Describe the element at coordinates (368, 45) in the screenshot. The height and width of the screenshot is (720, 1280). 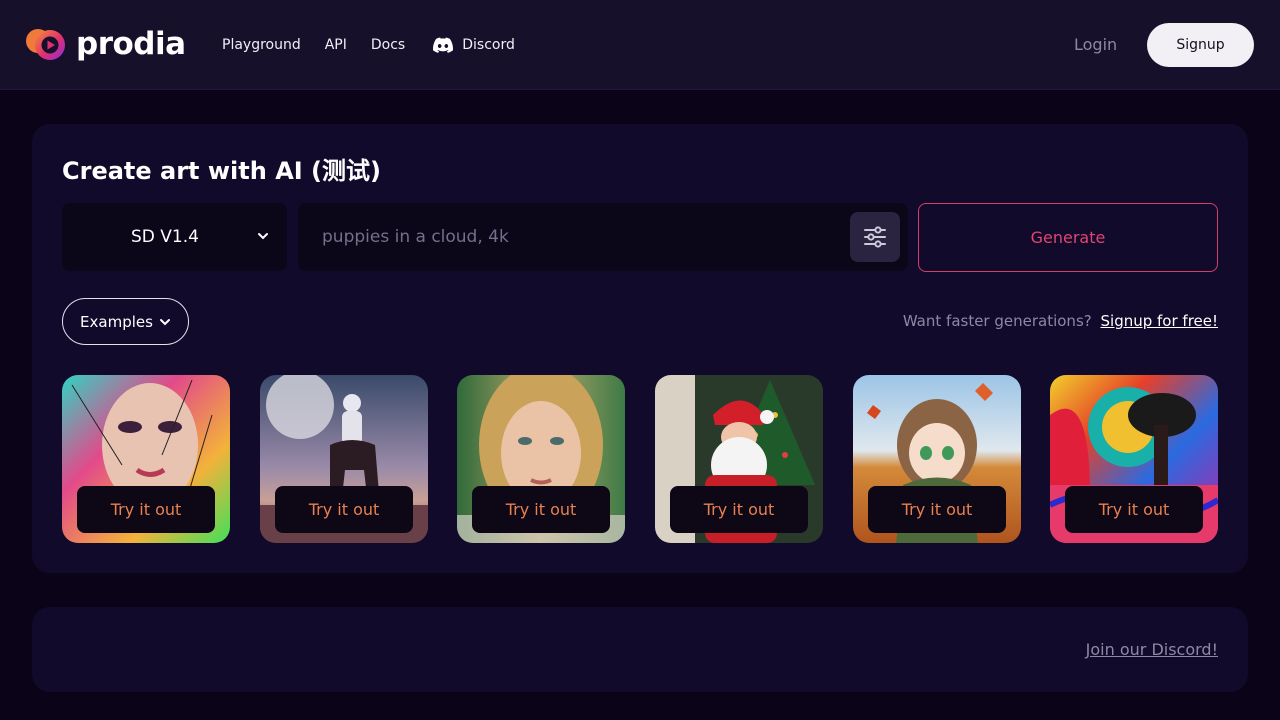
I see `main-nav: Playground API Docs Discord` at that location.